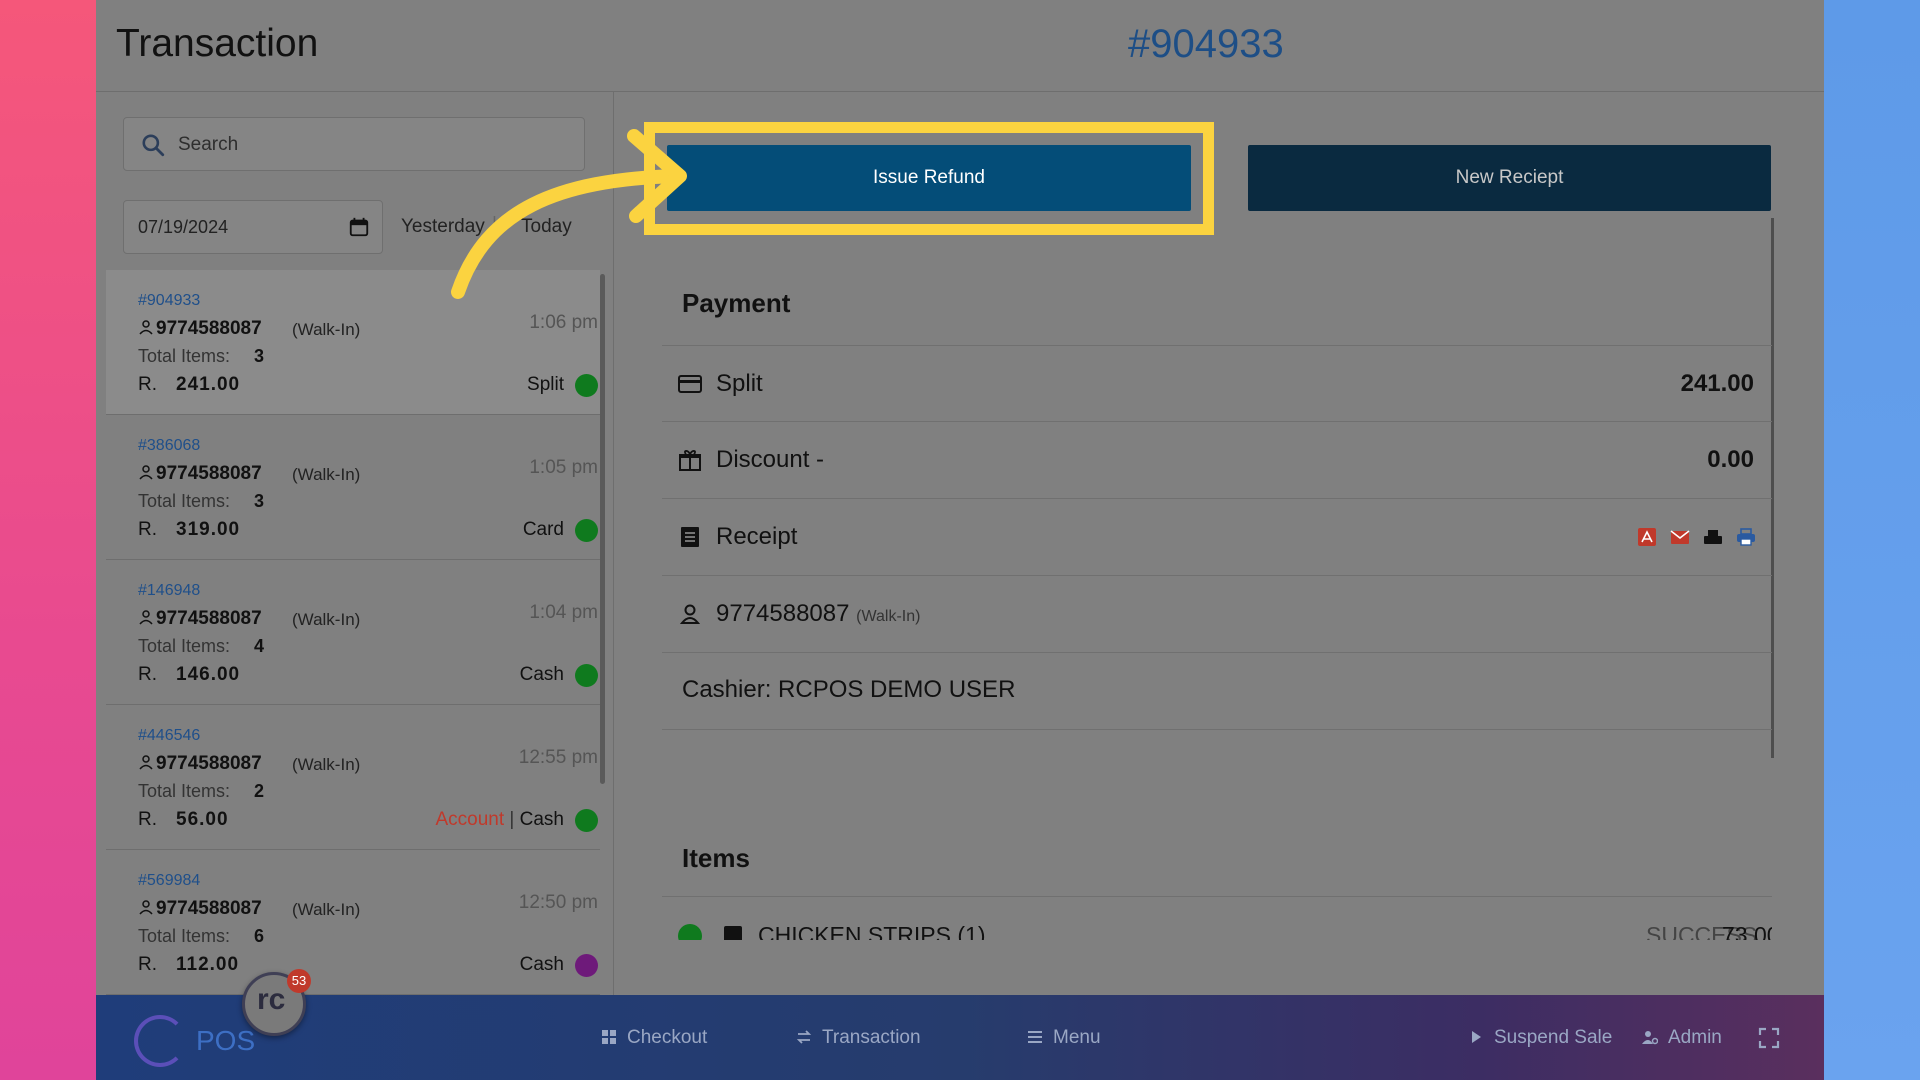 Image resolution: width=1920 pixels, height=1080 pixels. What do you see at coordinates (1872, 540) in the screenshot?
I see `background-right` at bounding box center [1872, 540].